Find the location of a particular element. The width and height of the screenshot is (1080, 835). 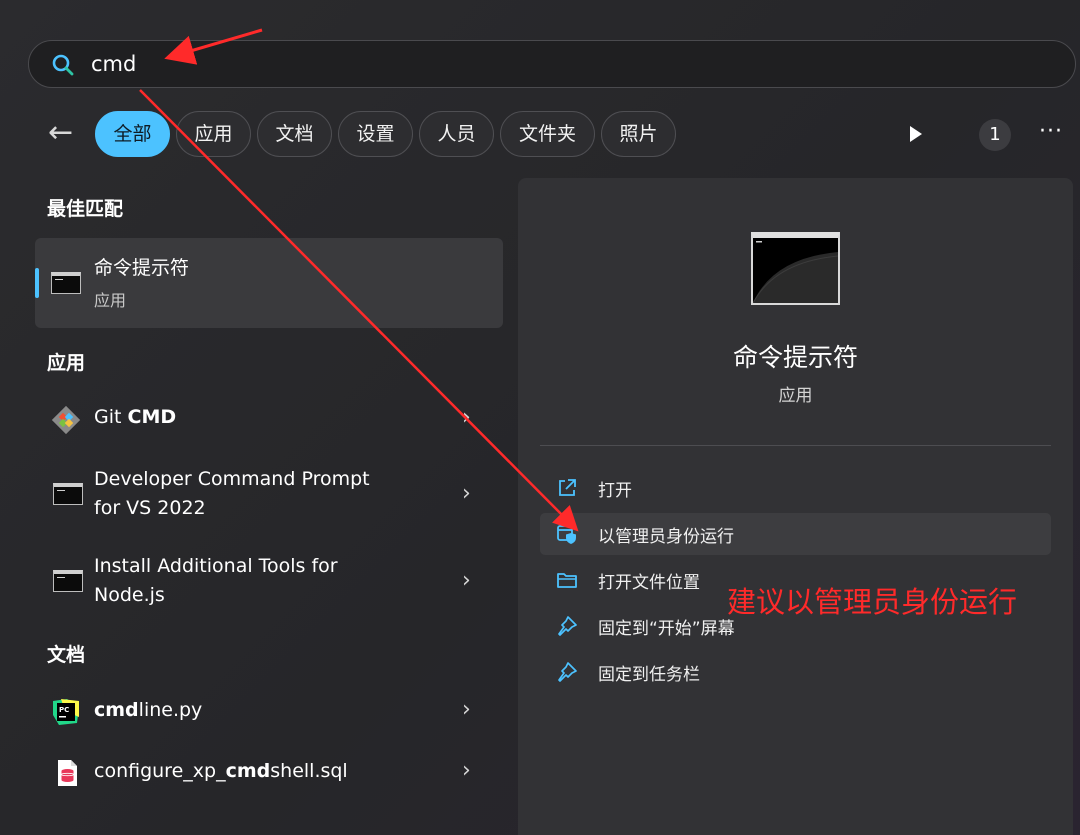

list-item-git-cmd: Git CMD › is located at coordinates (269, 419).